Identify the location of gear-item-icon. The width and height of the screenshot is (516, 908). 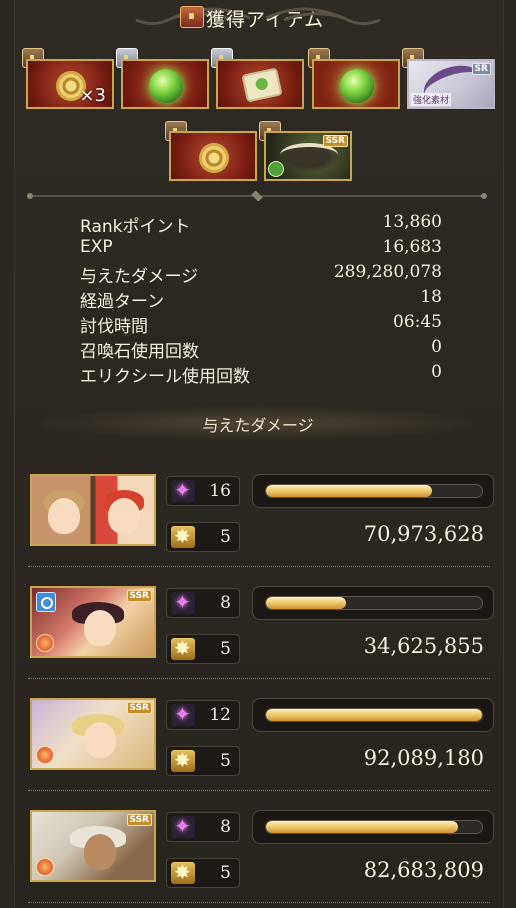
(214, 158).